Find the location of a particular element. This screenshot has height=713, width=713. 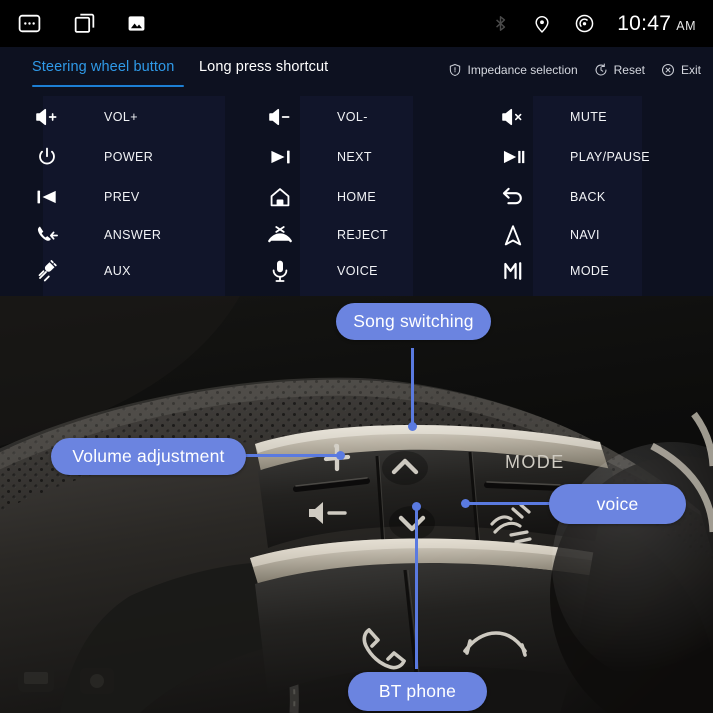

lead-dot-song-switching is located at coordinates (412, 426).